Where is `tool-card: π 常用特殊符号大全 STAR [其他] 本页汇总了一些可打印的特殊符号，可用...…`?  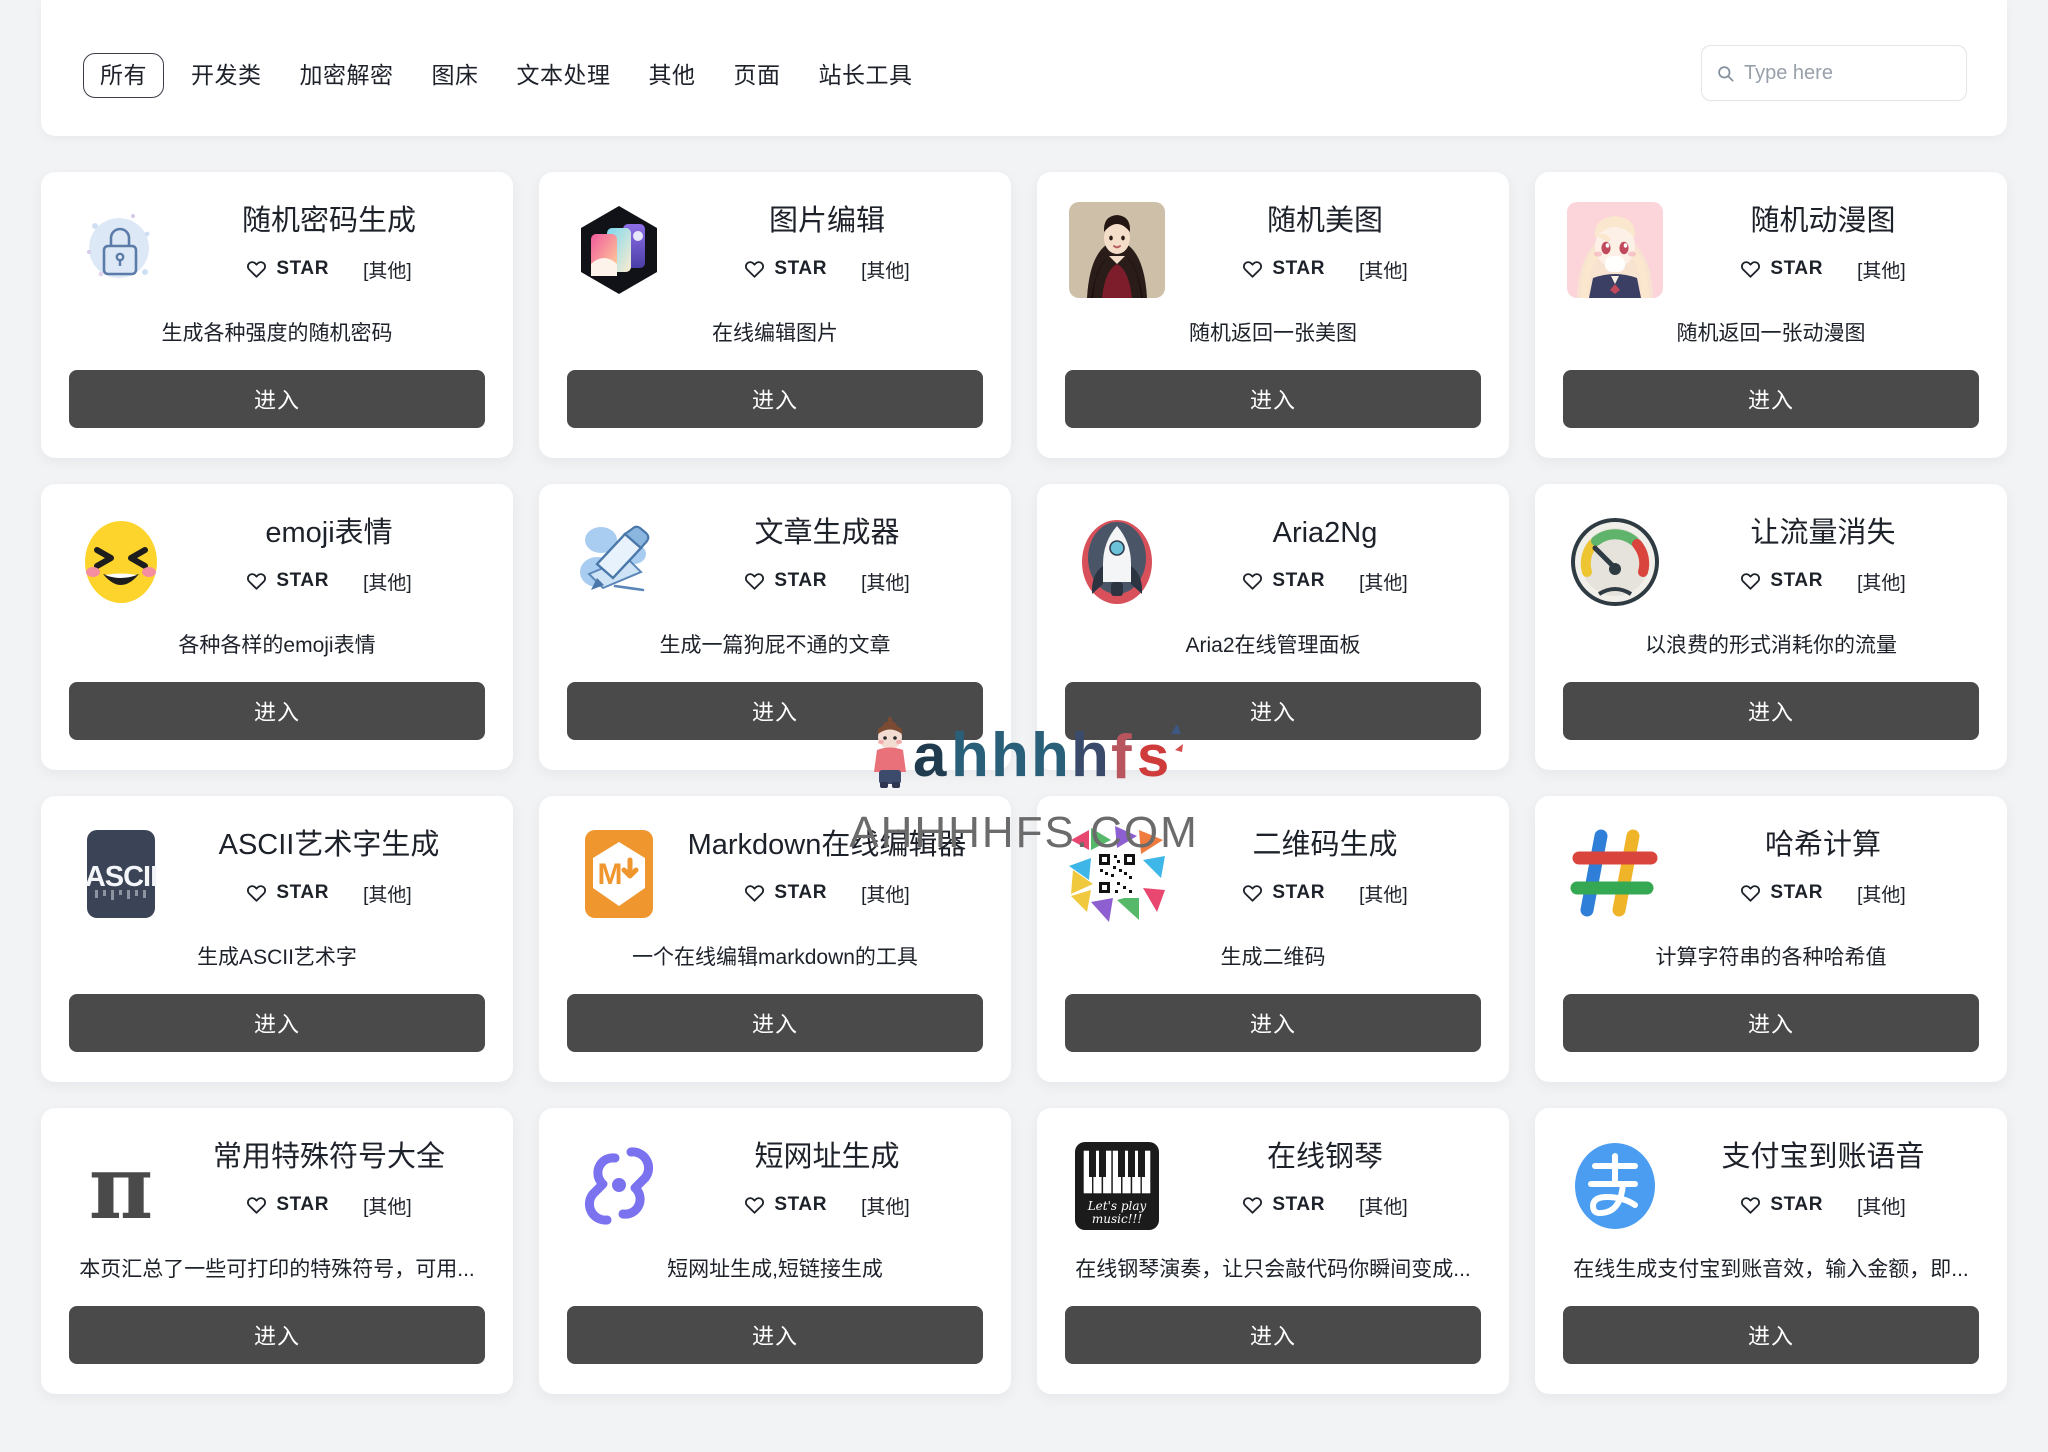
tool-card: π 常用特殊符号大全 STAR [其他] 本页汇总了一些可打印的特殊符号，可用...… is located at coordinates (277, 1251).